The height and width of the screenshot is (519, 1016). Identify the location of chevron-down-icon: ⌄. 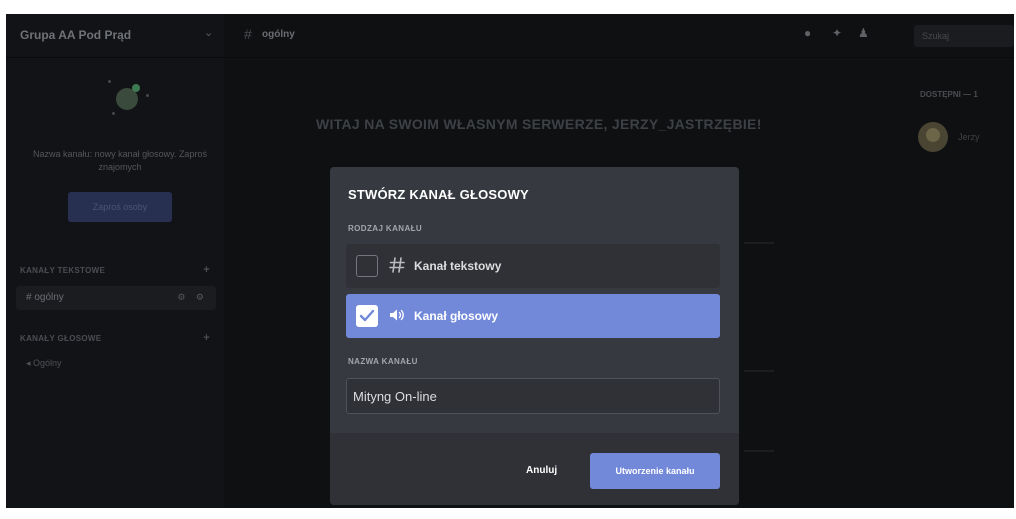
(208, 32).